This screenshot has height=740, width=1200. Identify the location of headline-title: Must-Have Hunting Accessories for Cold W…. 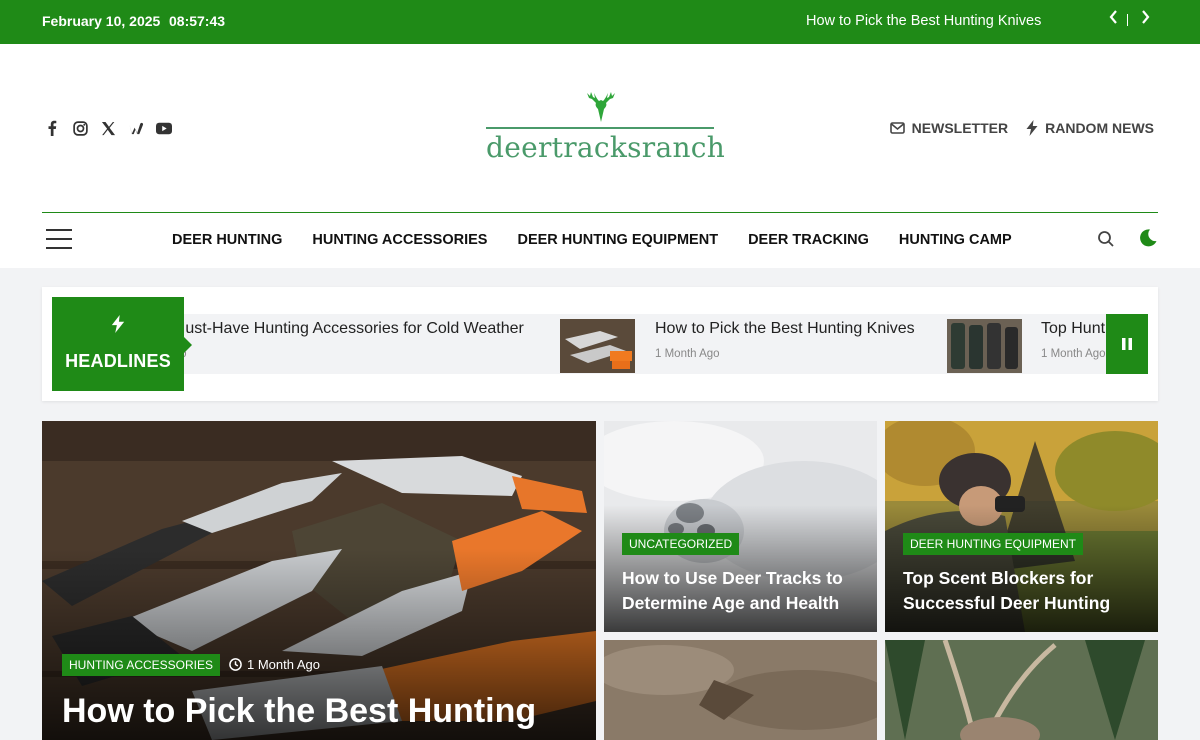
(348, 329).